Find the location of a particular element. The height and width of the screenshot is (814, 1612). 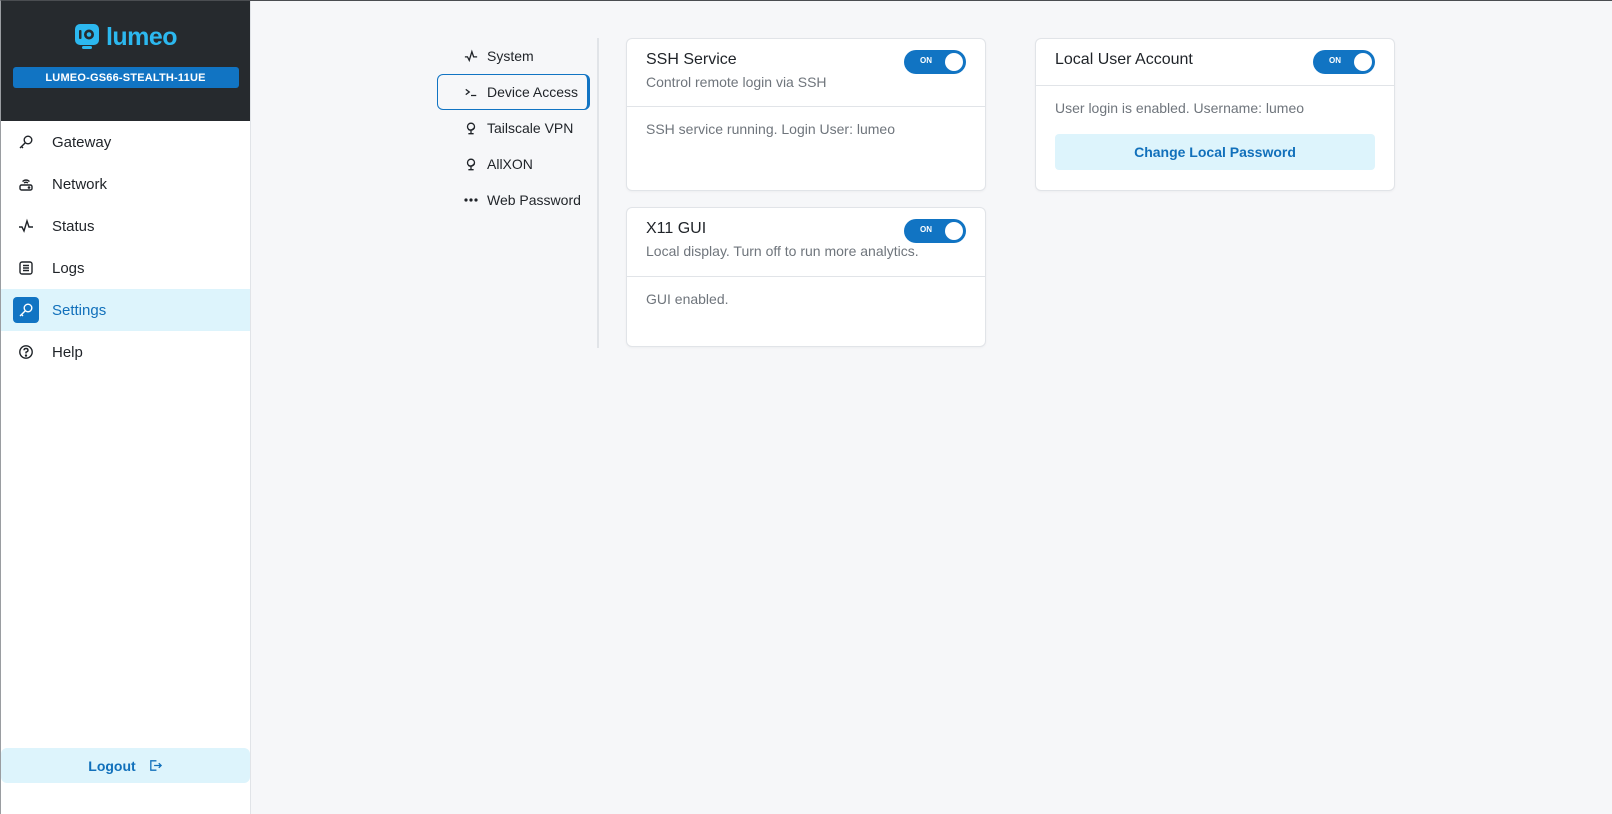

dots-icon is located at coordinates (471, 200).